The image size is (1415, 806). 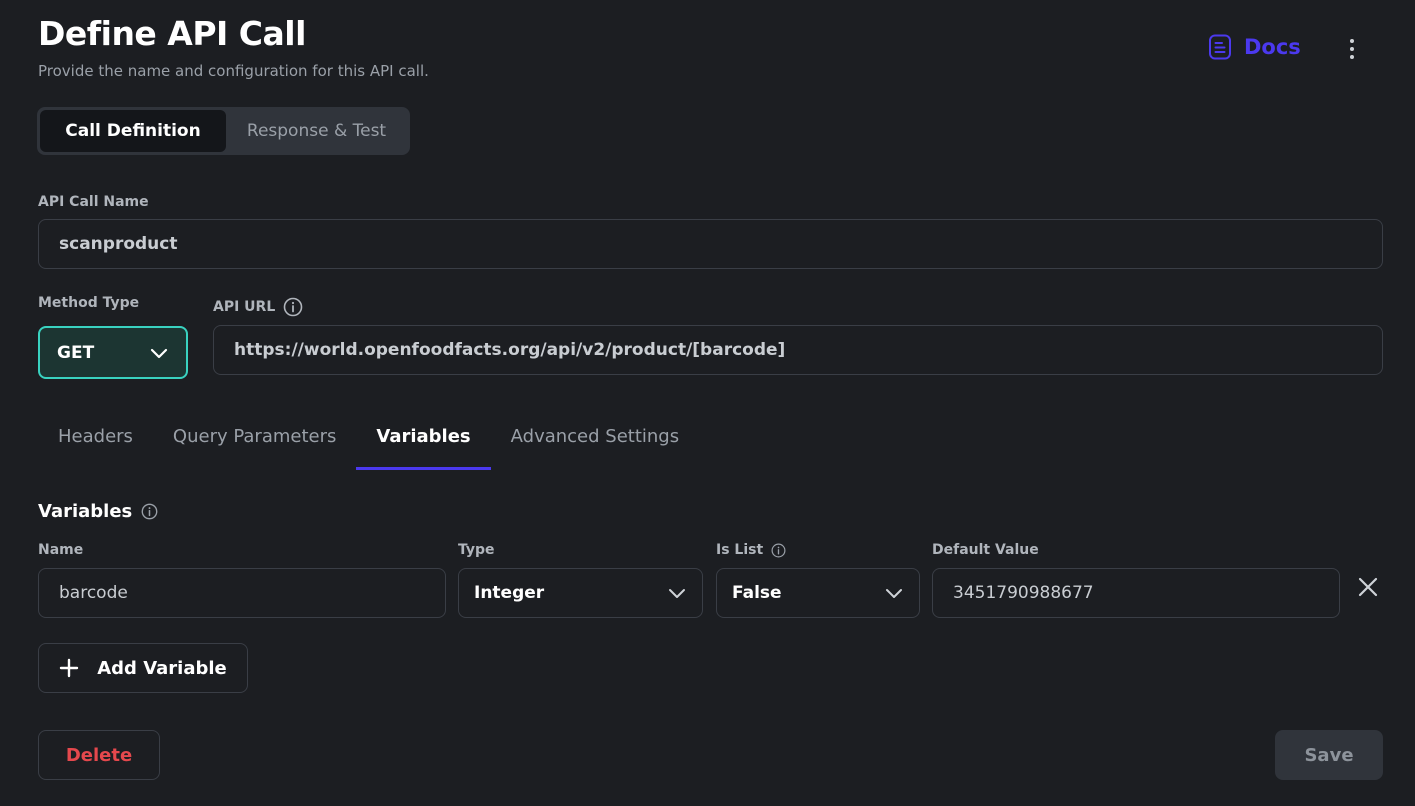 I want to click on plus-icon, so click(x=69, y=668).